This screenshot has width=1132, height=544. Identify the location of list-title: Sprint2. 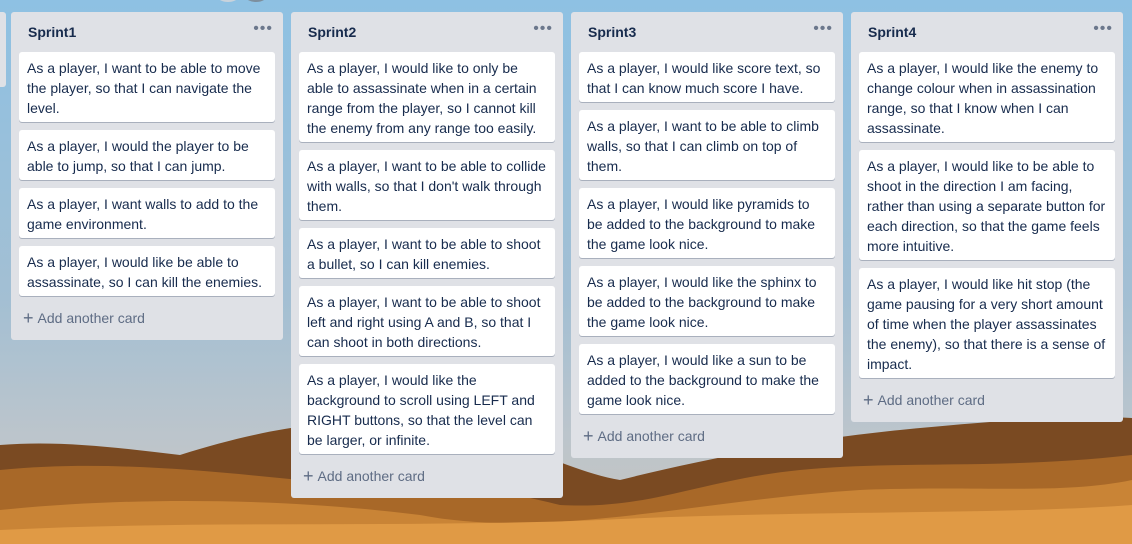
(332, 32).